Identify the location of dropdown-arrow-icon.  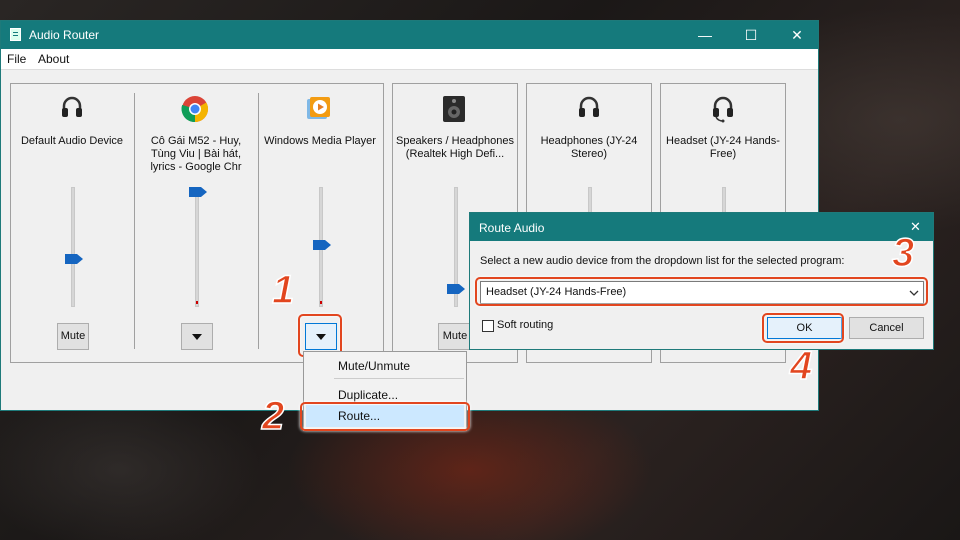
(197, 337).